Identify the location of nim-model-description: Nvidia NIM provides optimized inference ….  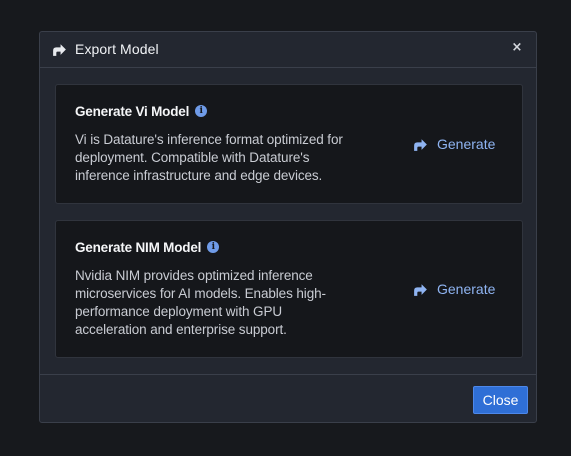
(200, 302).